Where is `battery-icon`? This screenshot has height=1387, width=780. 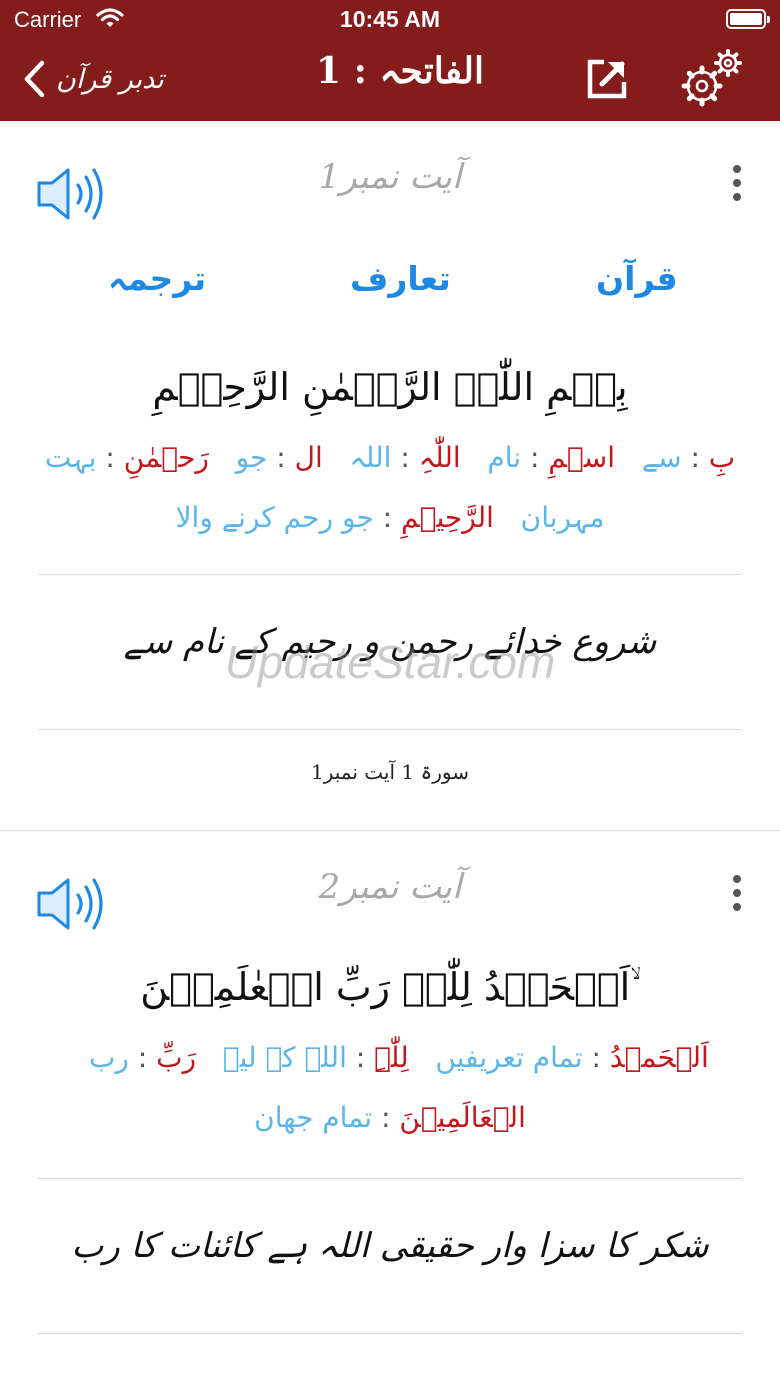 battery-icon is located at coordinates (748, 19).